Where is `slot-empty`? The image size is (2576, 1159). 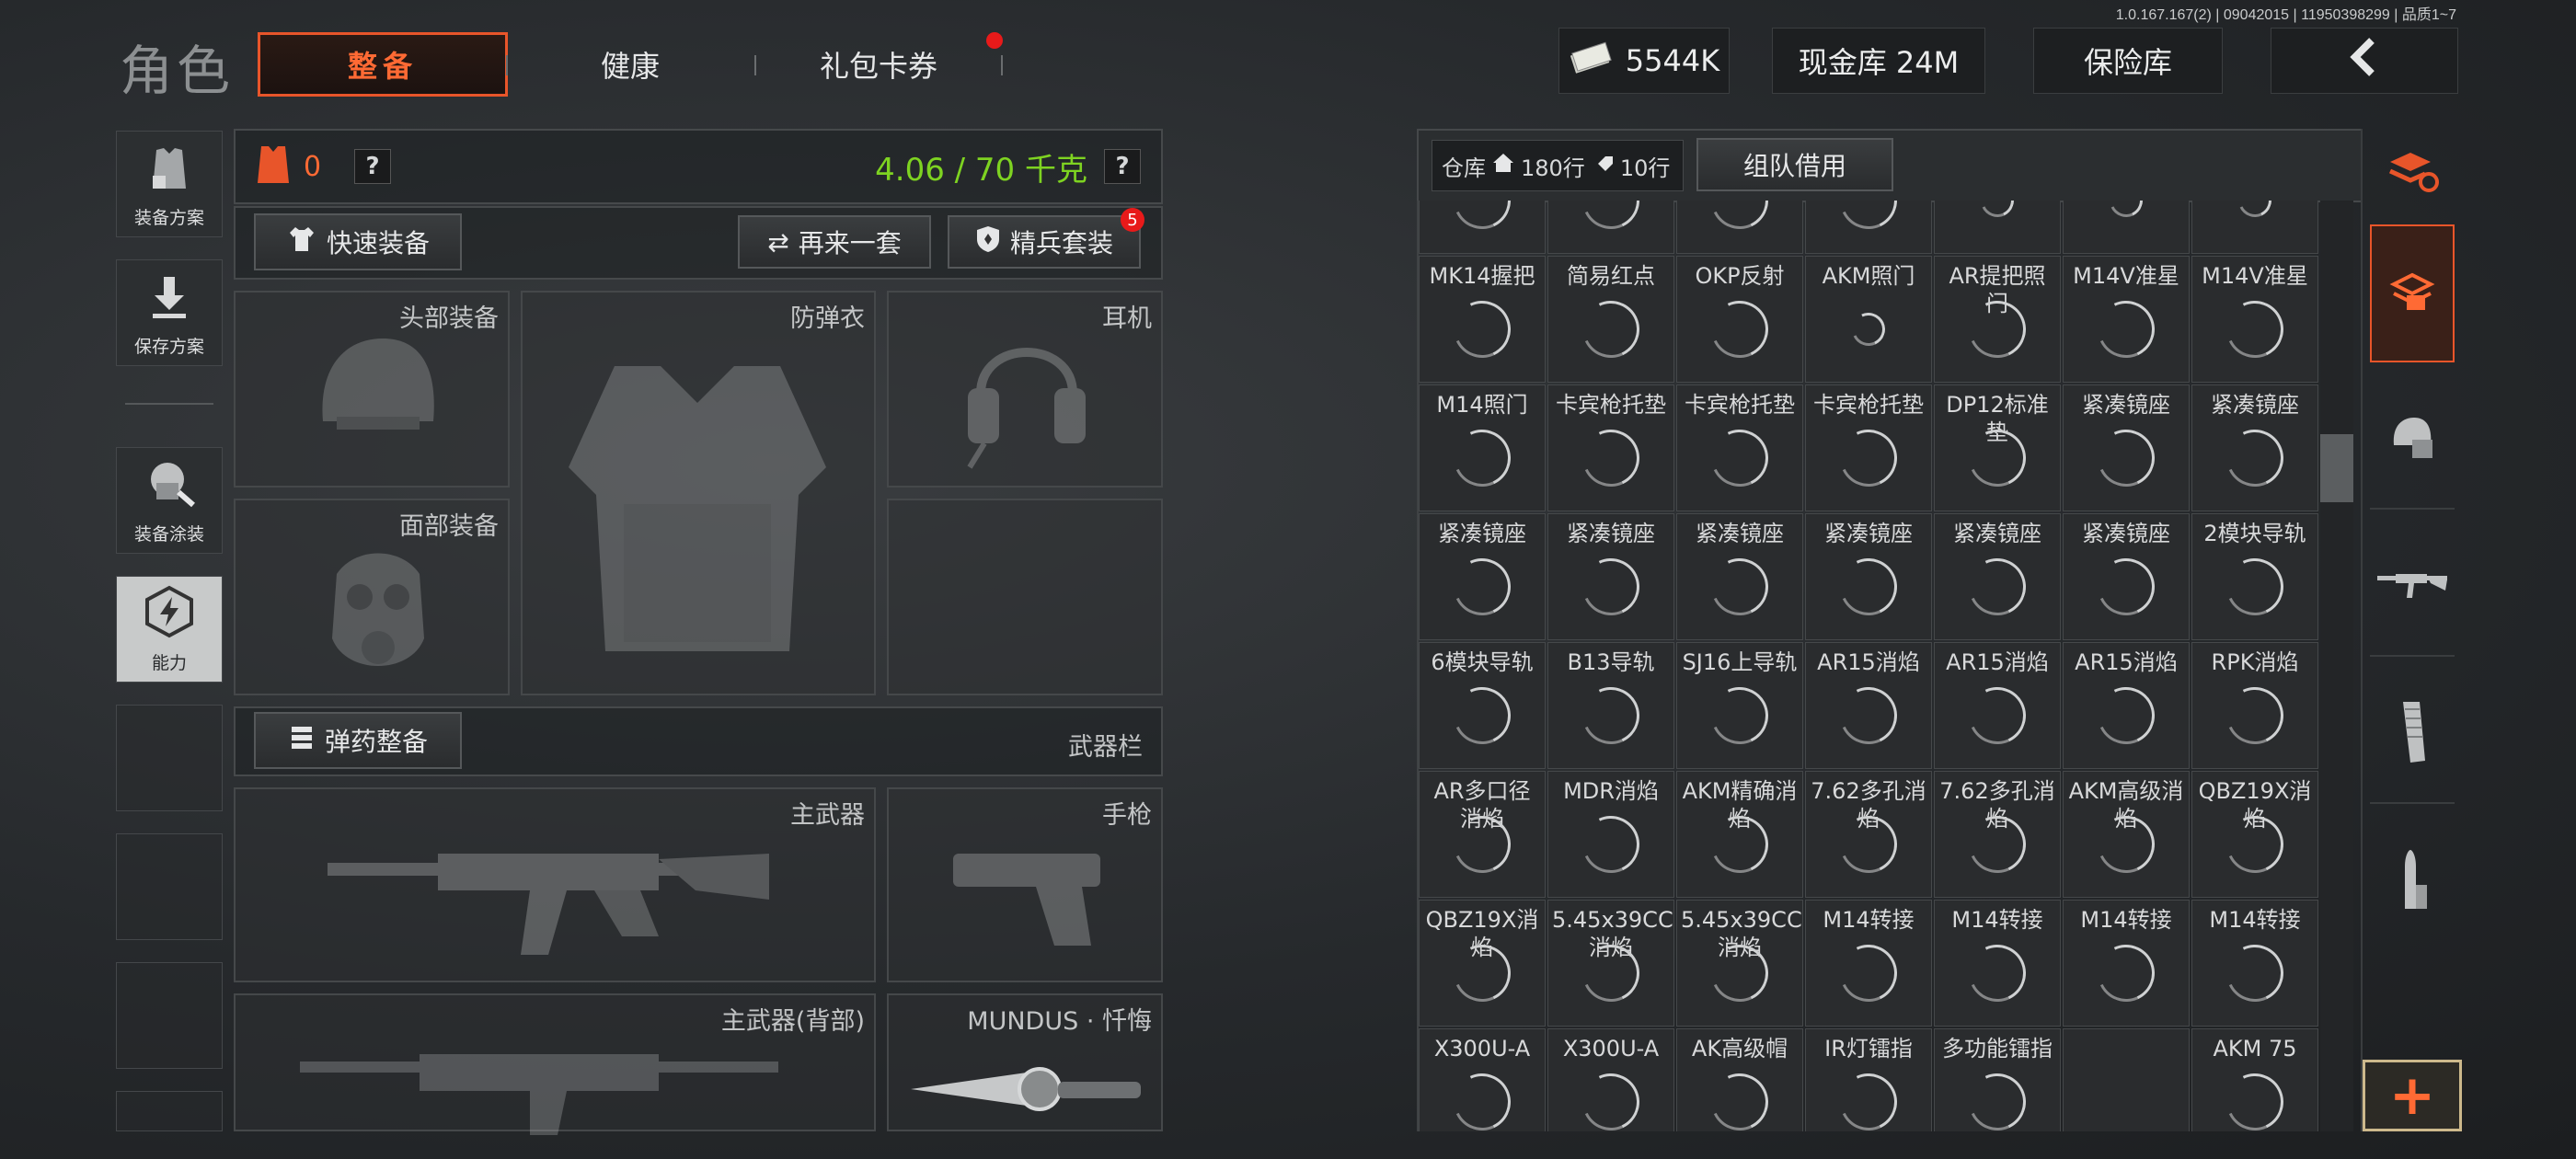
slot-empty is located at coordinates (1025, 597).